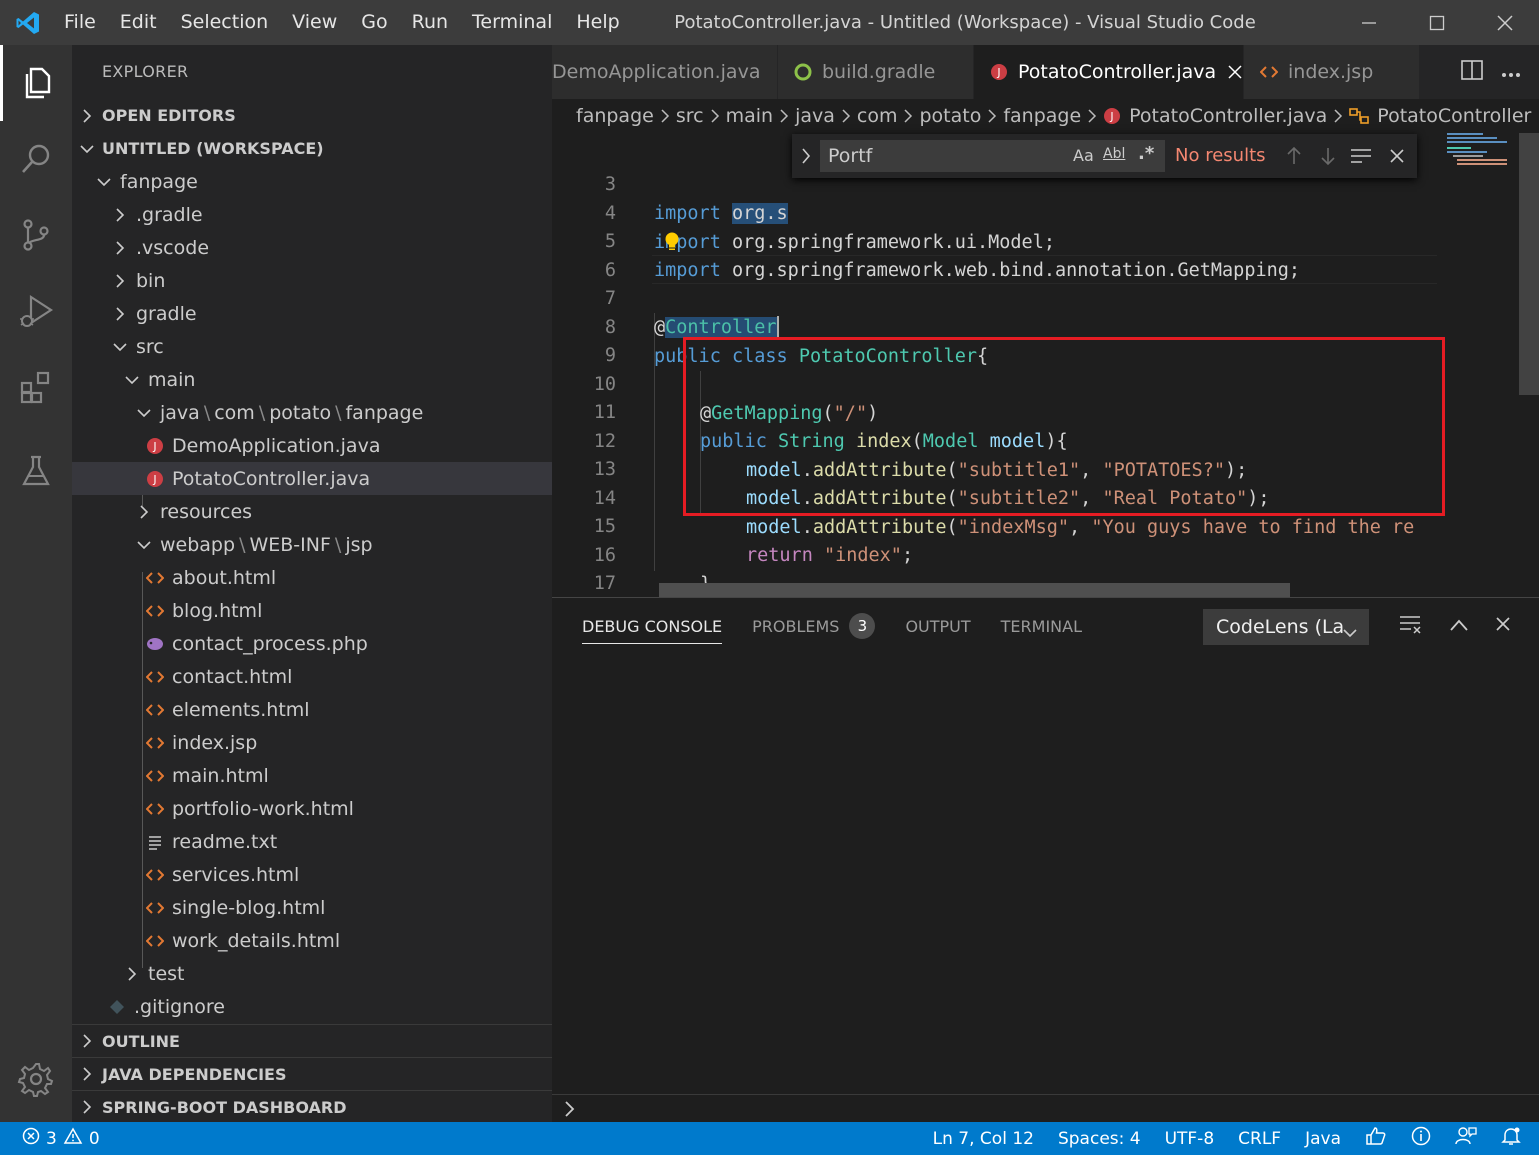 The image size is (1539, 1155). I want to click on tab-terminal: TERMINAL, so click(1041, 626).